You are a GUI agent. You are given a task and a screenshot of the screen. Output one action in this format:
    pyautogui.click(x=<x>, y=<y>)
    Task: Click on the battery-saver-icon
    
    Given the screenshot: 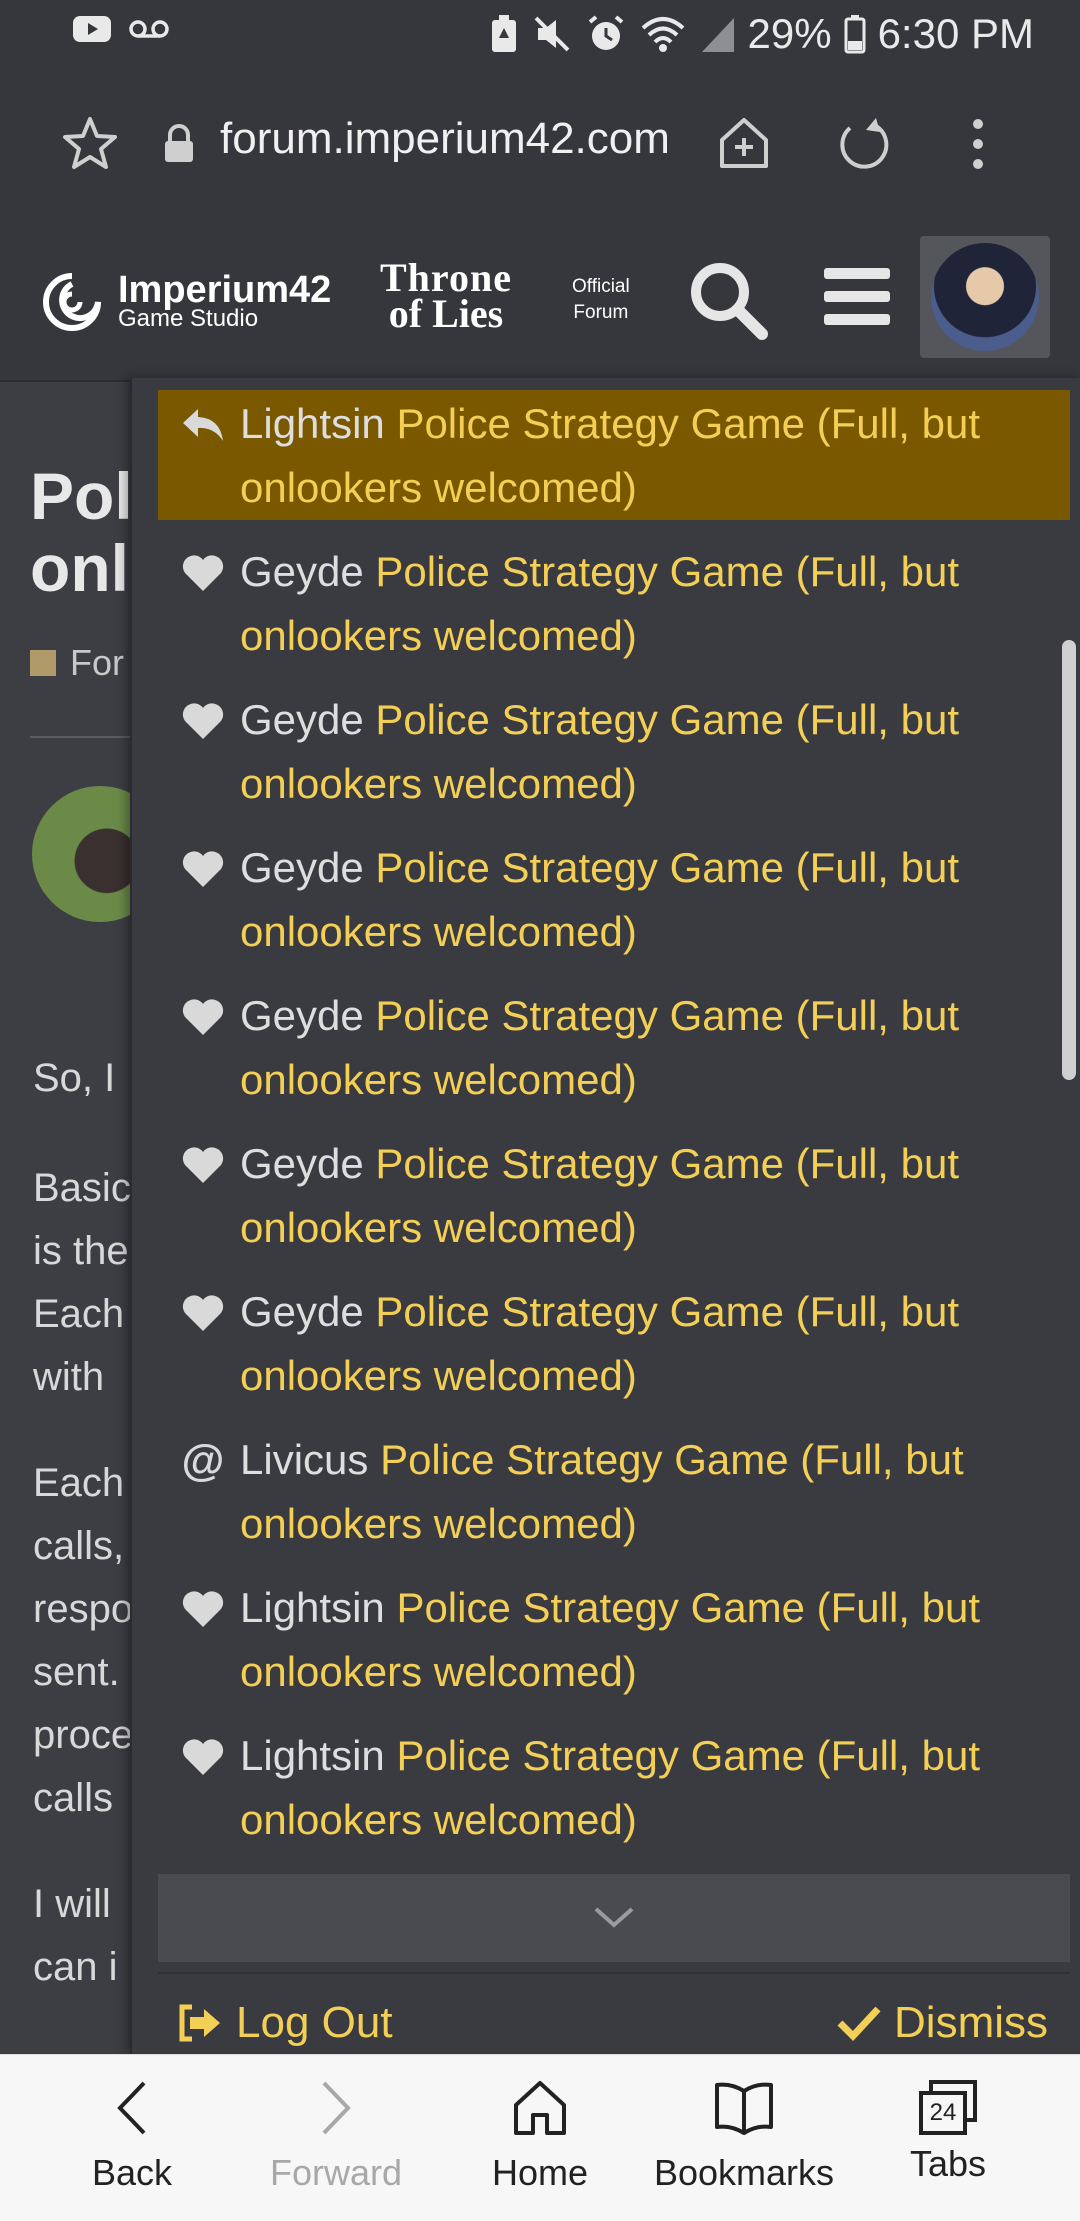 What is the action you would take?
    pyautogui.click(x=503, y=33)
    